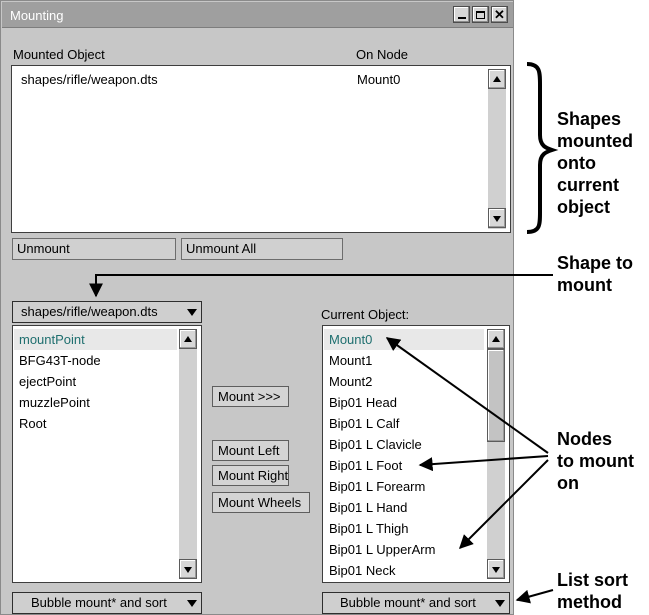  What do you see at coordinates (593, 591) in the screenshot?
I see `annotation-list-sort: List sort method` at bounding box center [593, 591].